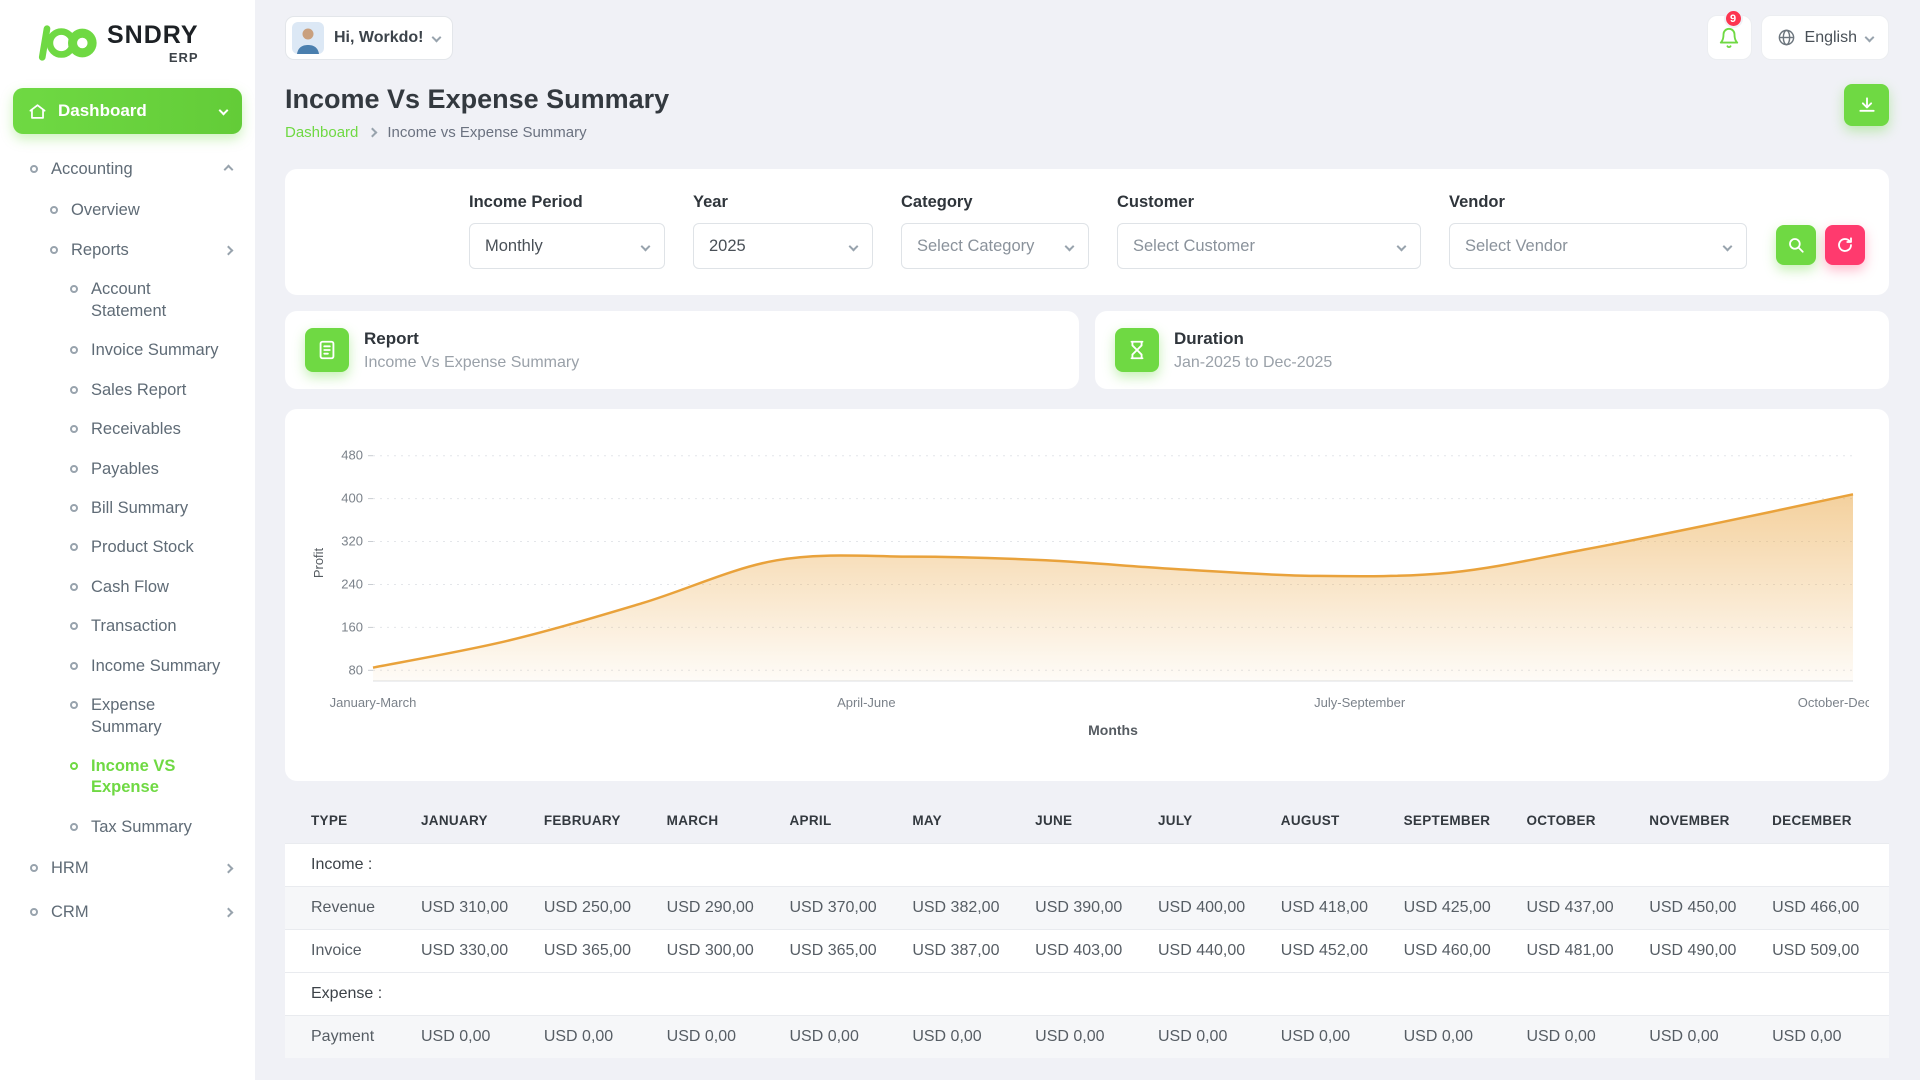  What do you see at coordinates (514, 245) in the screenshot?
I see `select-value: Monthly` at bounding box center [514, 245].